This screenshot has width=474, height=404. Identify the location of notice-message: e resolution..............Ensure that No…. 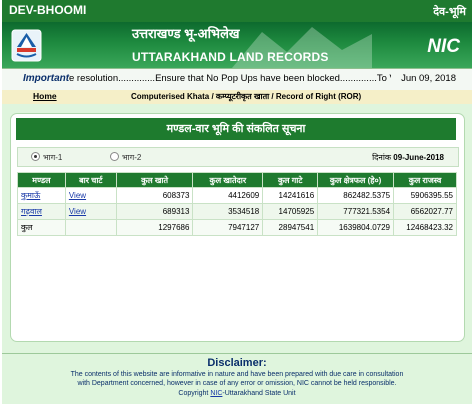
(230, 78).